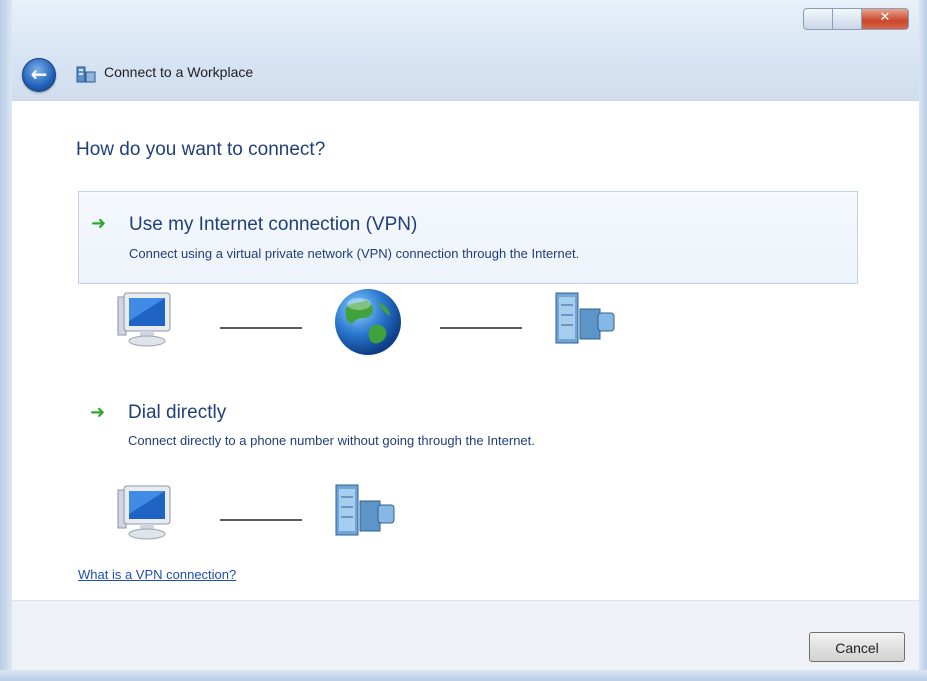  What do you see at coordinates (157, 574) in the screenshot?
I see `vpn-help-link: What is a VPN connection?` at bounding box center [157, 574].